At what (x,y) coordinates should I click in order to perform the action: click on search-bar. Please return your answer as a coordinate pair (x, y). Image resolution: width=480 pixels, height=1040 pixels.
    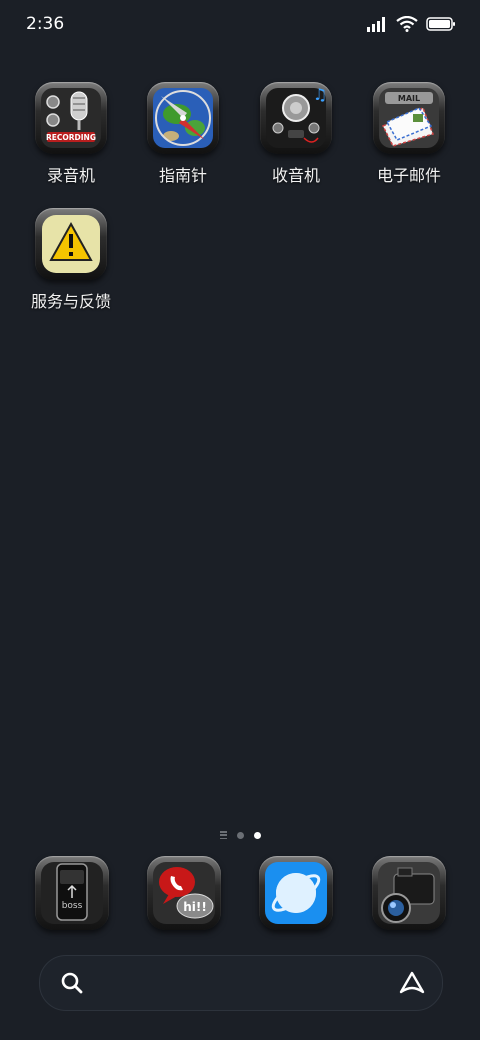
    Looking at the image, I should click on (241, 983).